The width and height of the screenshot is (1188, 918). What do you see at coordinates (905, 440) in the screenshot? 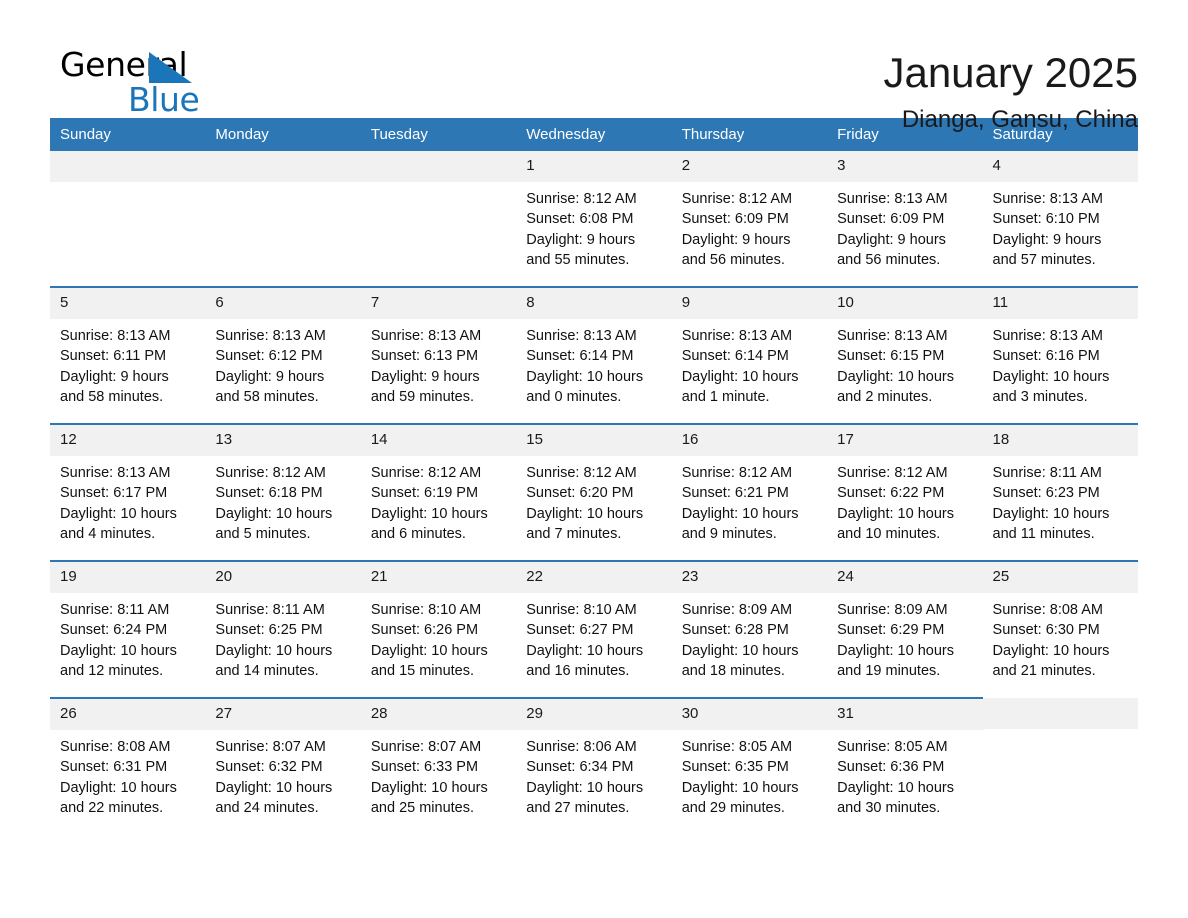
I see `day-number: 17` at bounding box center [905, 440].